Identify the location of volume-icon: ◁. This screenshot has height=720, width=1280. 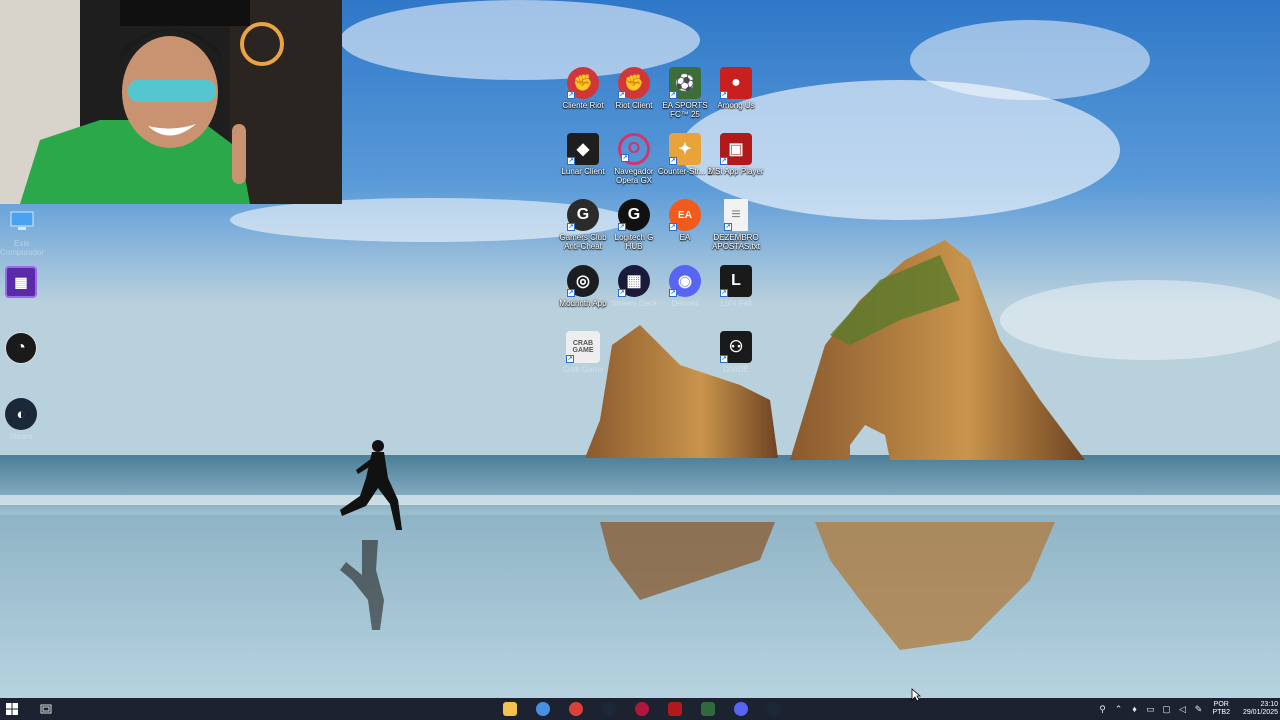
(1182, 709).